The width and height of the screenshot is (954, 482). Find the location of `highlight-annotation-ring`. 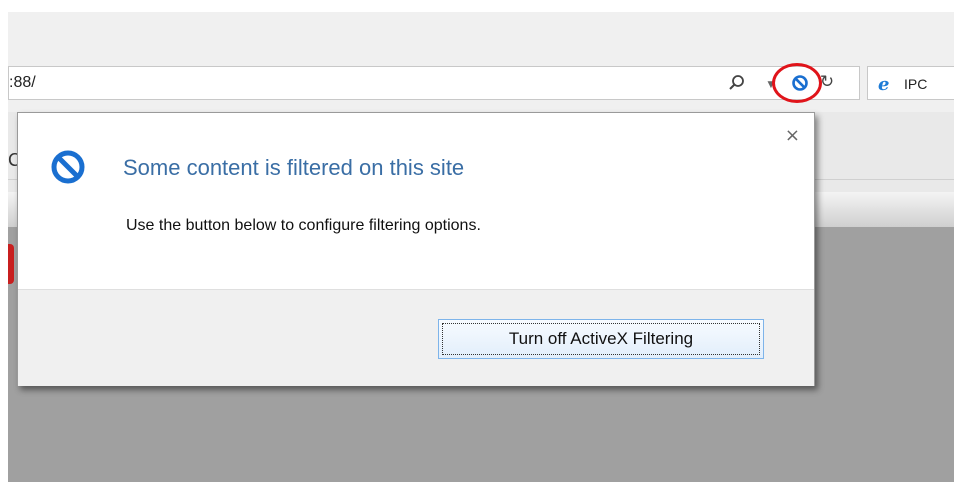

highlight-annotation-ring is located at coordinates (797, 83).